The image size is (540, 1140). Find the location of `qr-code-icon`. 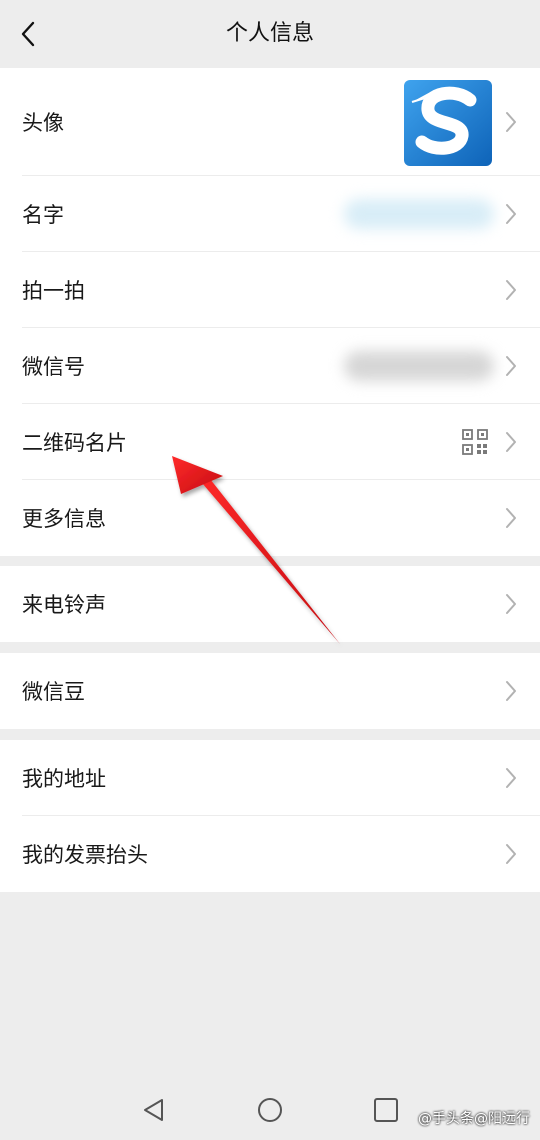

qr-code-icon is located at coordinates (475, 442).